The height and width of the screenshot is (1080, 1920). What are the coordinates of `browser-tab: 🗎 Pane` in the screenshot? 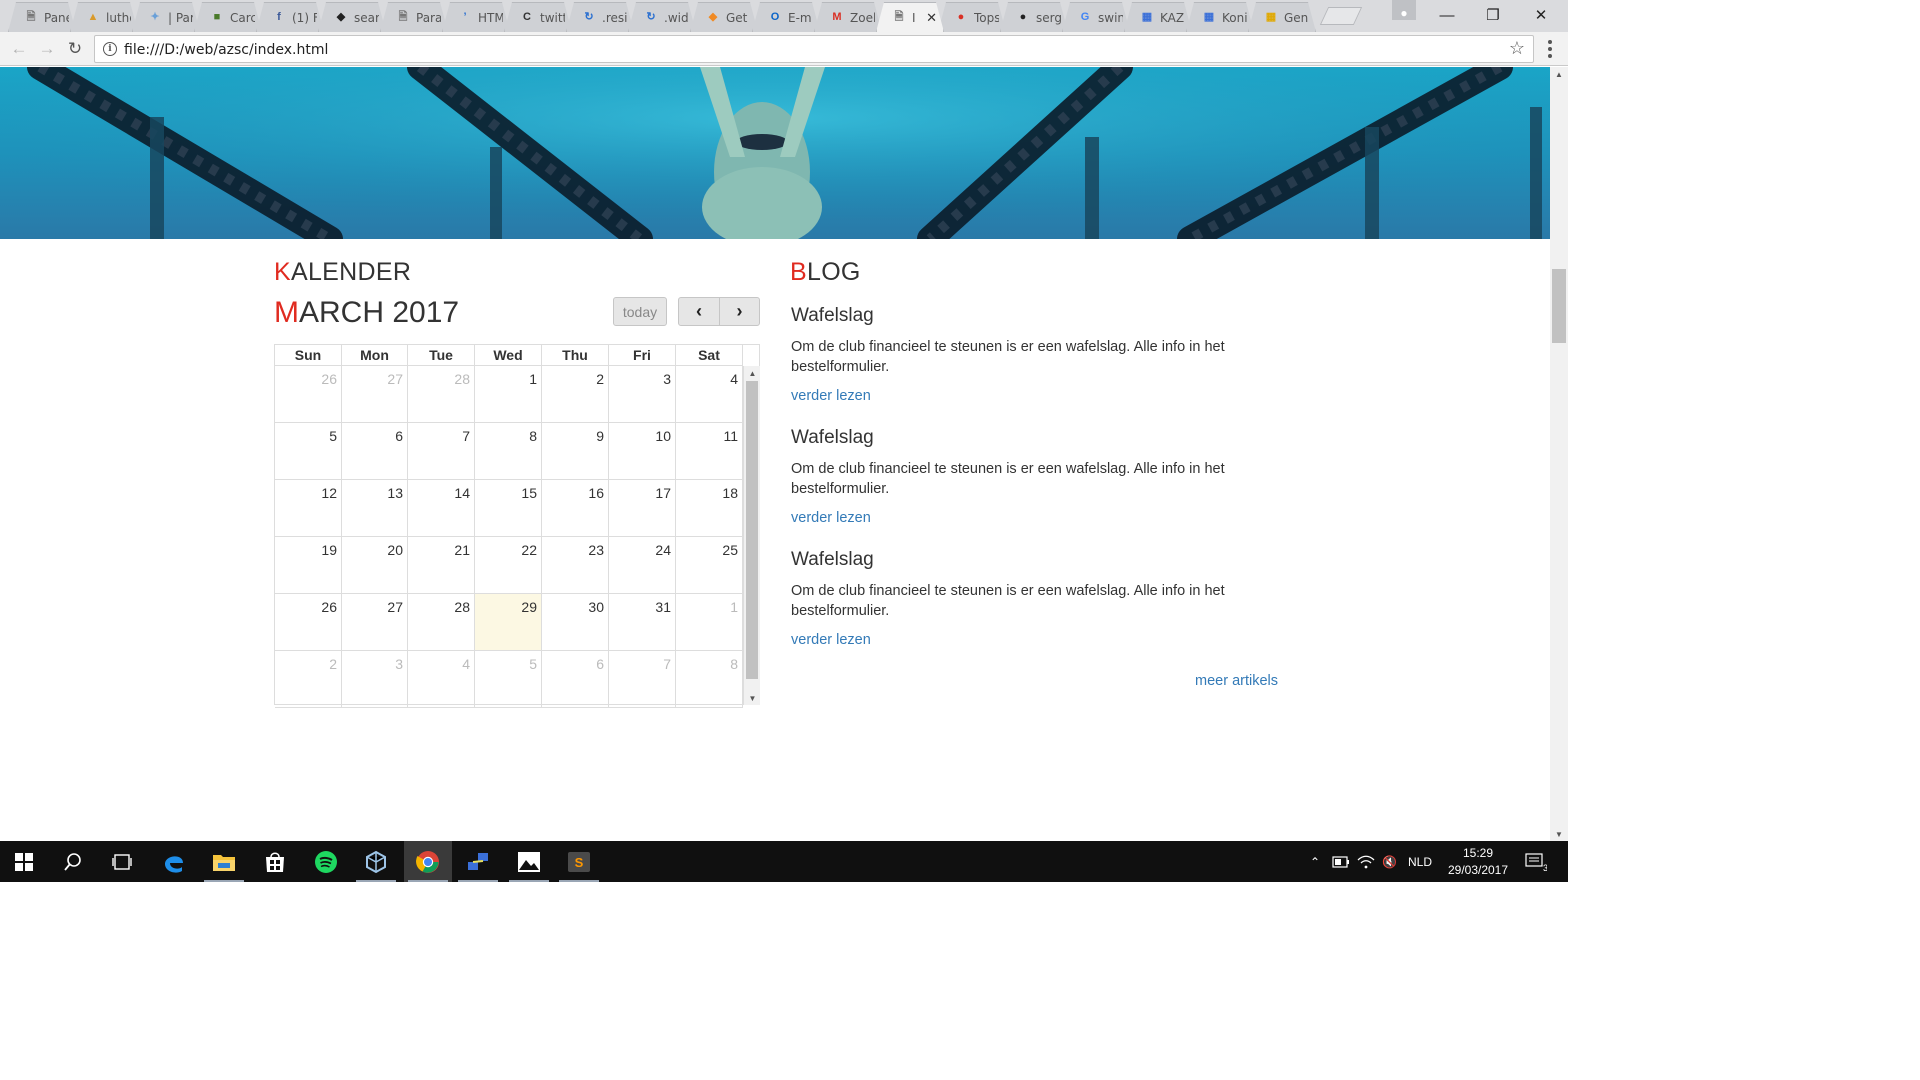 It's located at (42, 17).